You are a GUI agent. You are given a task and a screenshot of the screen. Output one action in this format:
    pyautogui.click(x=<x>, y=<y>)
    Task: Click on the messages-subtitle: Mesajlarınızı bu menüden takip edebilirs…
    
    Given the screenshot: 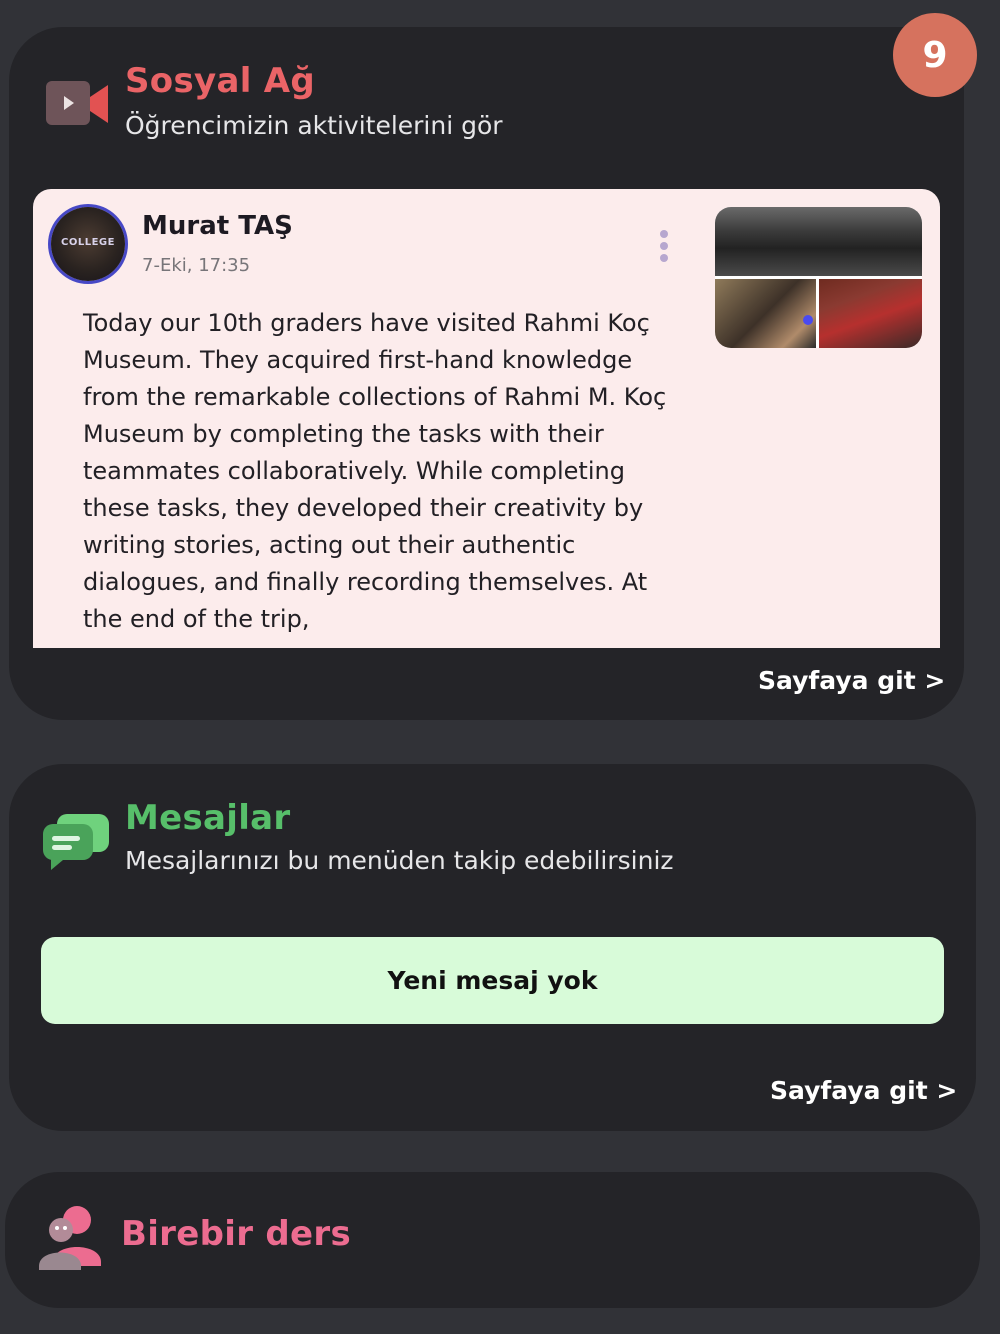 What is the action you would take?
    pyautogui.click(x=399, y=860)
    